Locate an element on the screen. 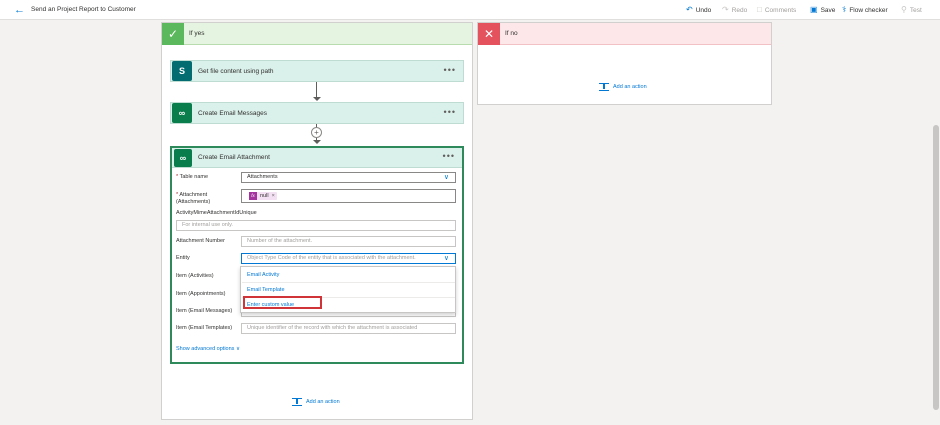 The width and height of the screenshot is (940, 425). highlight-box is located at coordinates (282, 302).